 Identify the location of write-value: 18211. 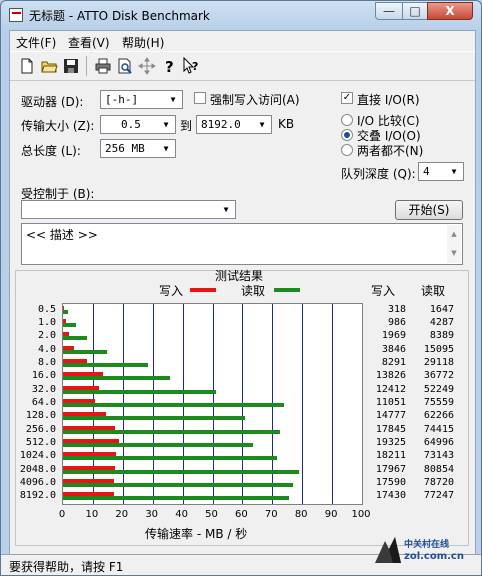
(390, 456).